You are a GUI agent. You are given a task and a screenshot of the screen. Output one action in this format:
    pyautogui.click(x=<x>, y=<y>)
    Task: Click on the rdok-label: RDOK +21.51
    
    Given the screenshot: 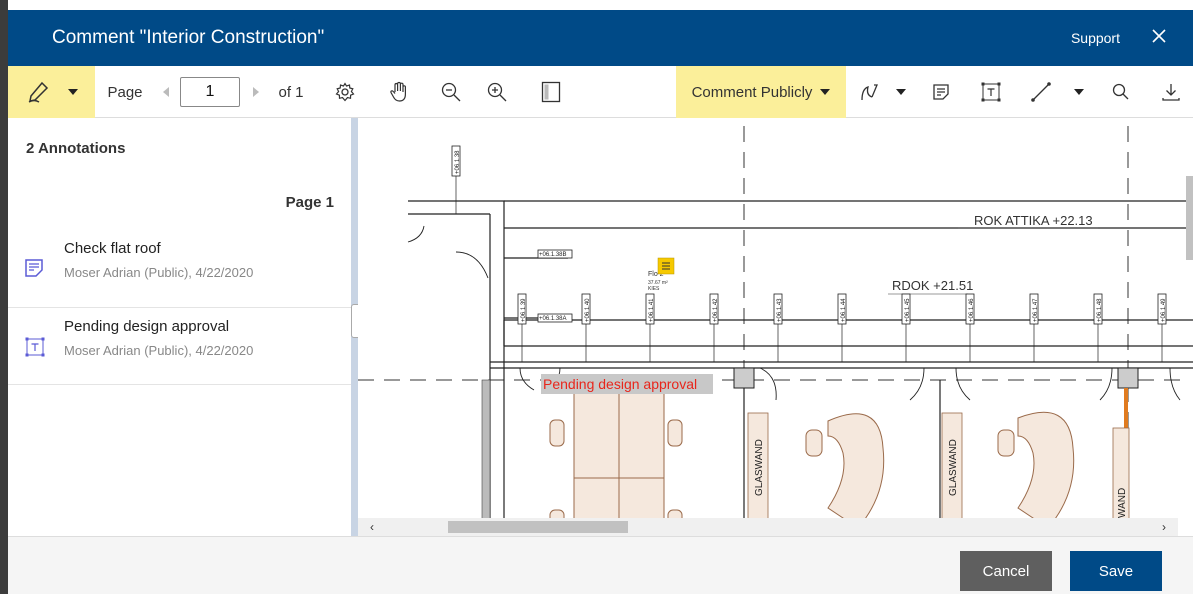 What is the action you would take?
    pyautogui.click(x=932, y=285)
    